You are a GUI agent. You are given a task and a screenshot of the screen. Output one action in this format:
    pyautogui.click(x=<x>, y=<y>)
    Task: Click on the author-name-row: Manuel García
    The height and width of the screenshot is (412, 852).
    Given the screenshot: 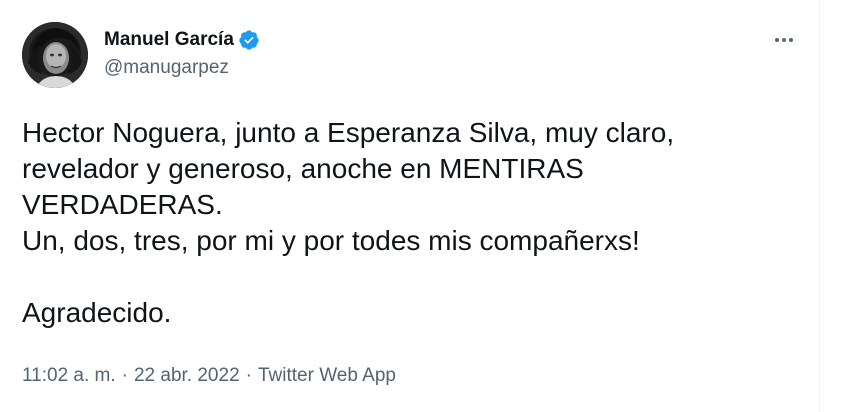 What is the action you would take?
    pyautogui.click(x=182, y=40)
    